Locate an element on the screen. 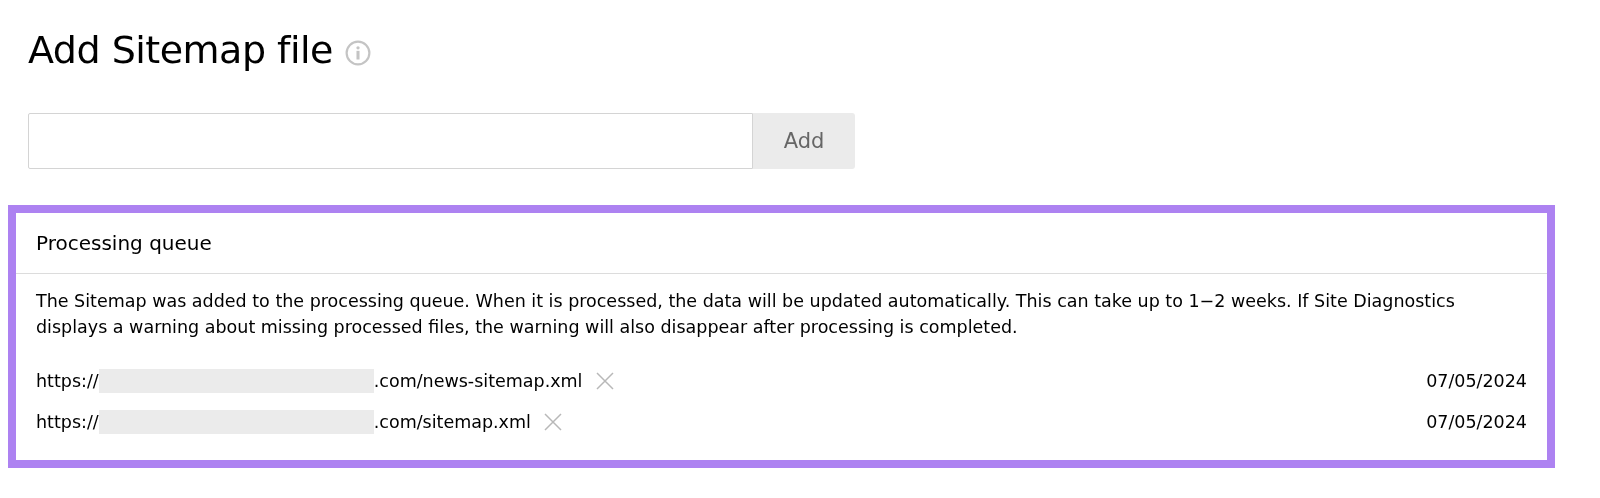 This screenshot has width=1600, height=498. panel-heading: Processing queue is located at coordinates (124, 243).